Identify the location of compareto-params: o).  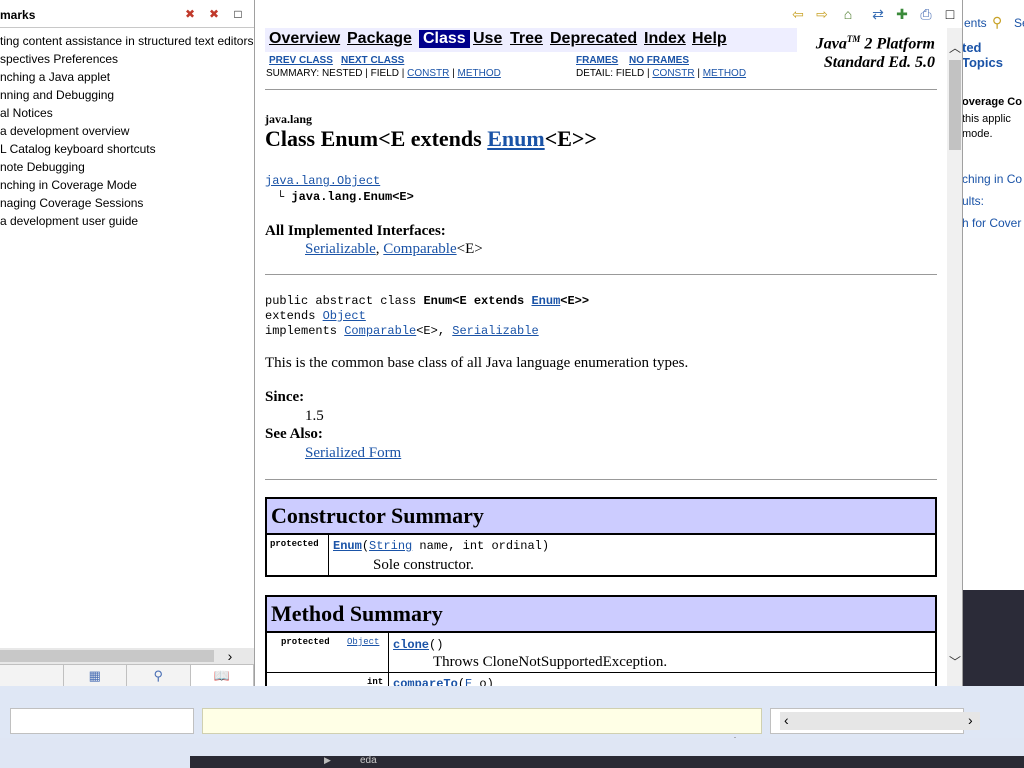
(483, 681).